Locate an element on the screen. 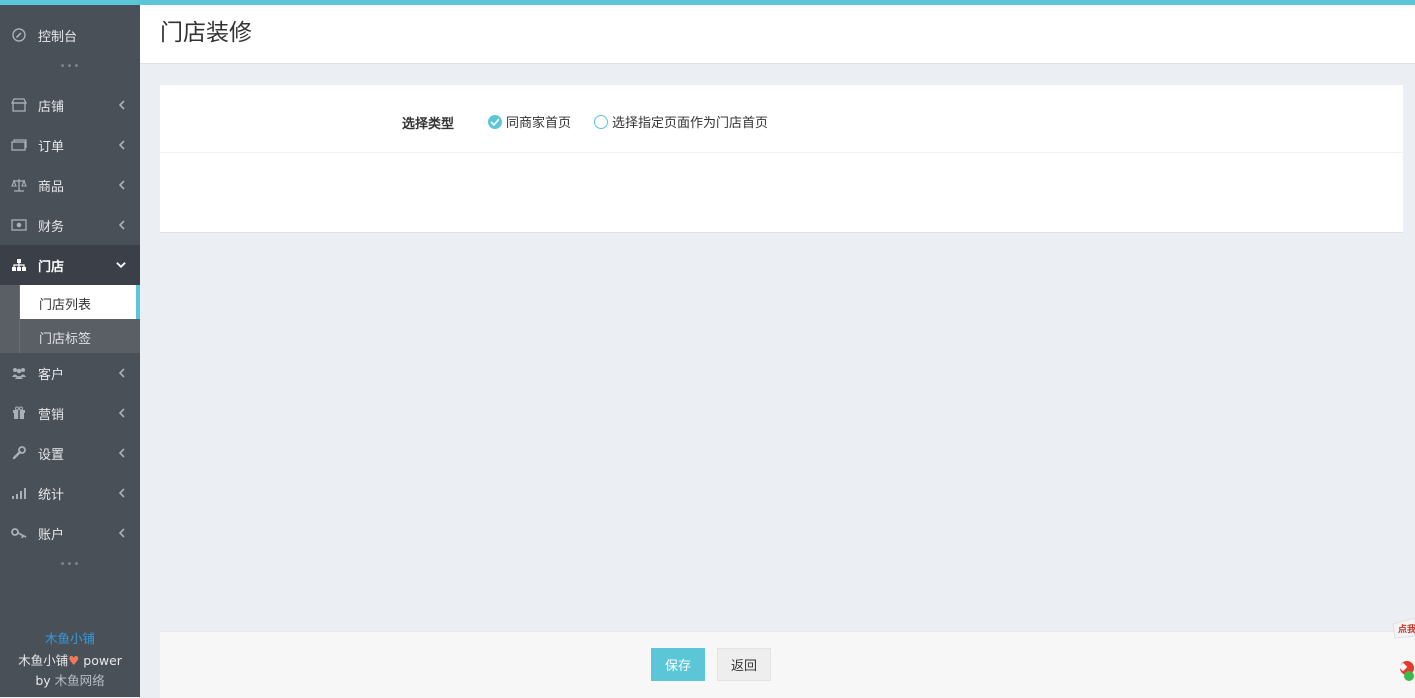 The image size is (1415, 698). chevron-down-icon is located at coordinates (121, 265).